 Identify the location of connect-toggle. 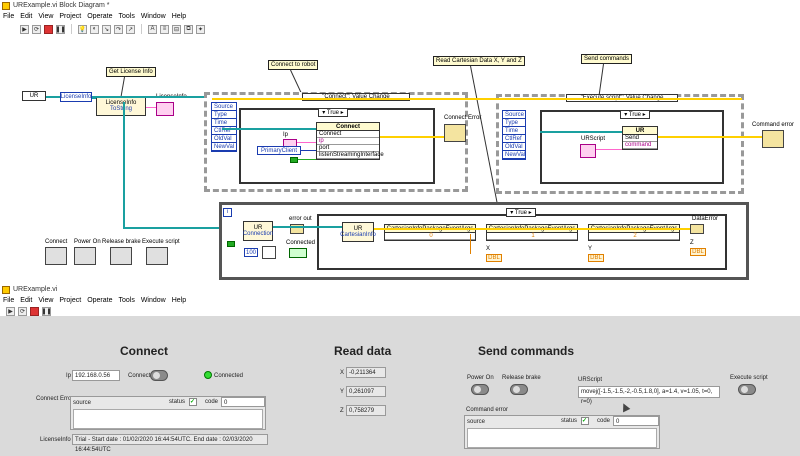
(159, 375).